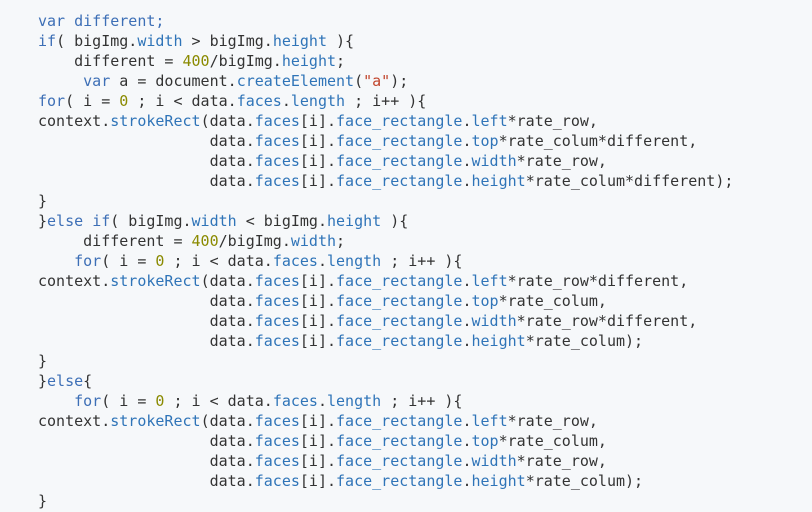  Describe the element at coordinates (425, 241) in the screenshot. I see `code-line: different = 400/bigImg.width;` at that location.